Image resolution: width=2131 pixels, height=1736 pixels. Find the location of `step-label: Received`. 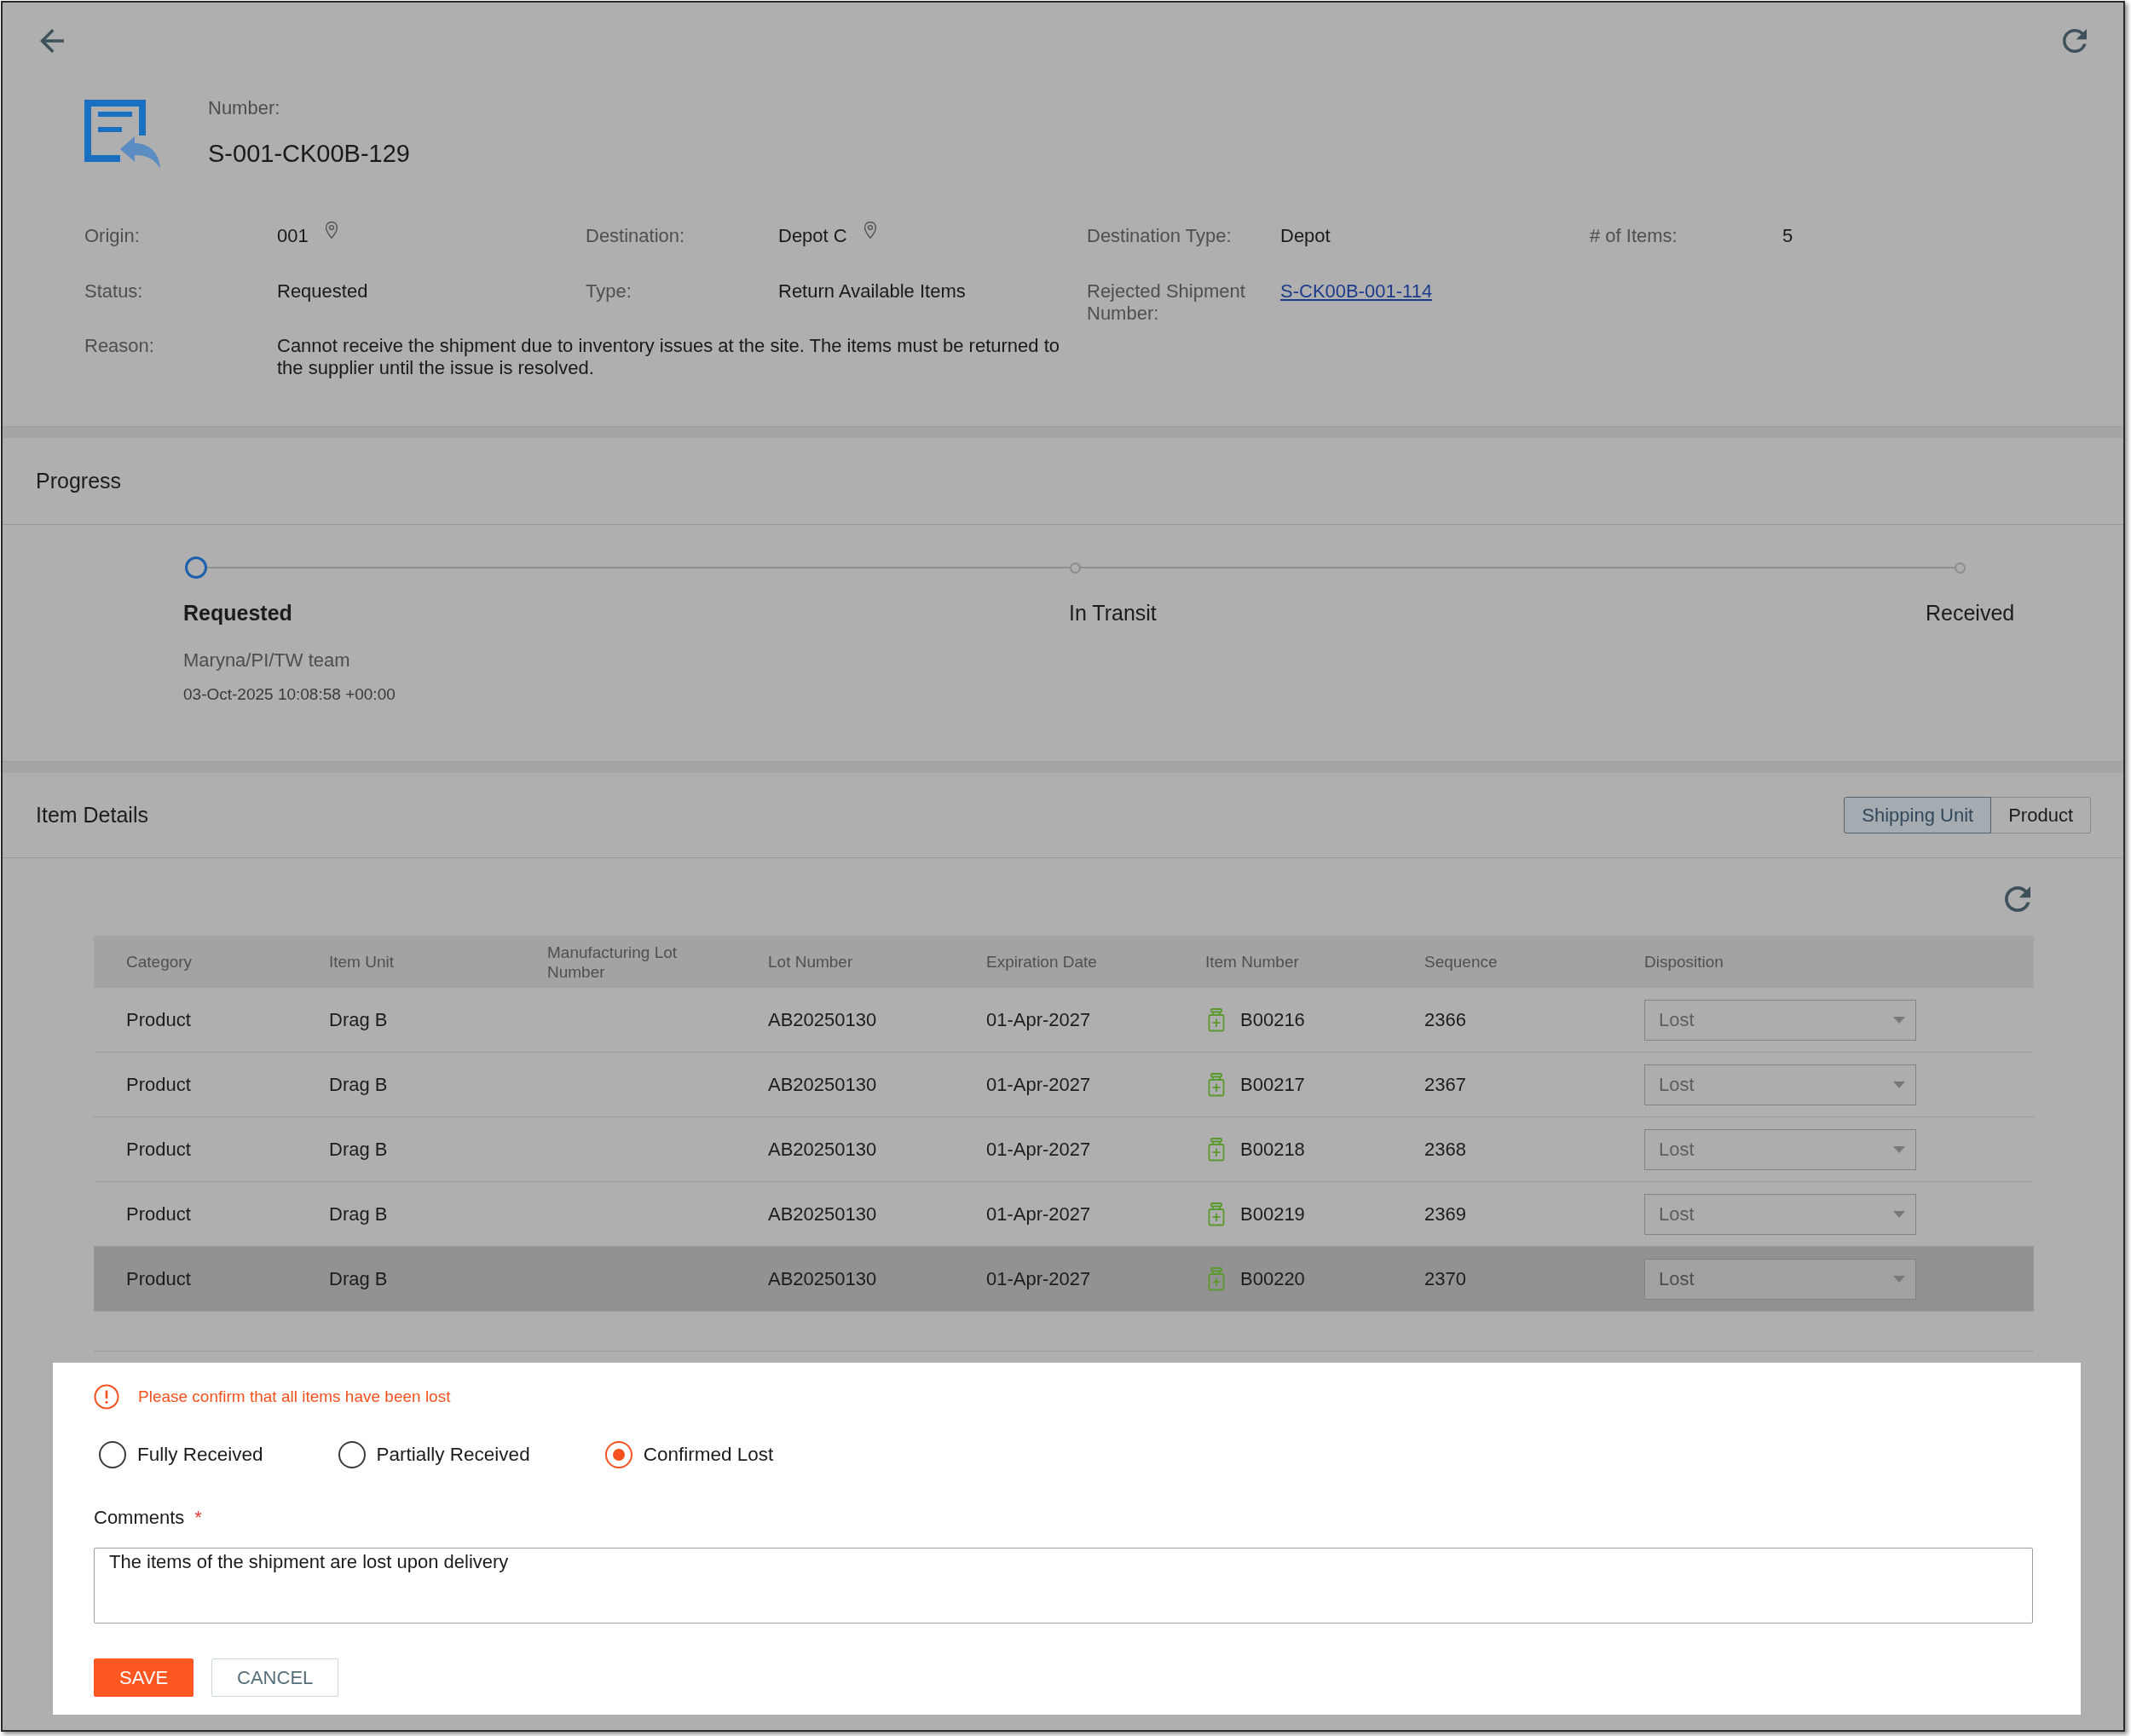

step-label: Received is located at coordinates (1970, 613).